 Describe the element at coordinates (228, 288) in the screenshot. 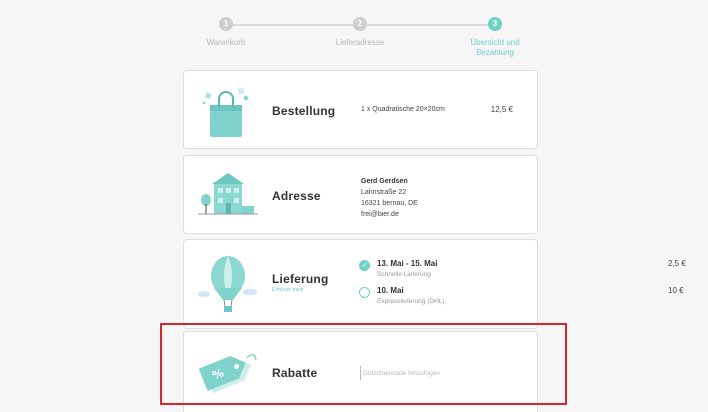

I see `hot-air-balloon-icon` at that location.